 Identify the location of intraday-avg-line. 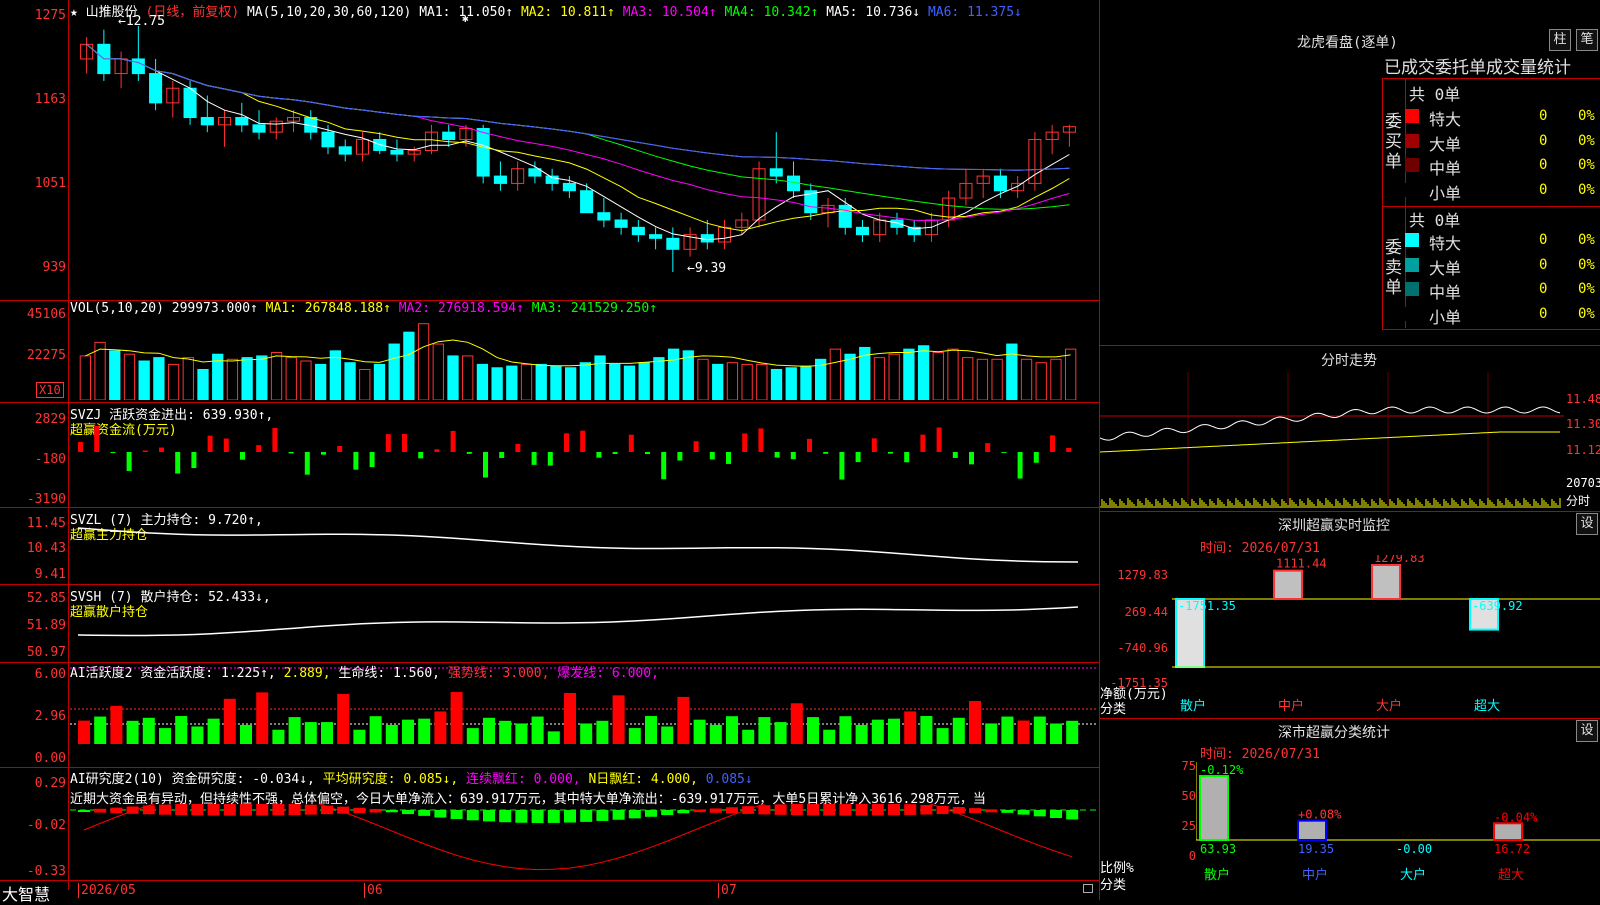
(1330, 442).